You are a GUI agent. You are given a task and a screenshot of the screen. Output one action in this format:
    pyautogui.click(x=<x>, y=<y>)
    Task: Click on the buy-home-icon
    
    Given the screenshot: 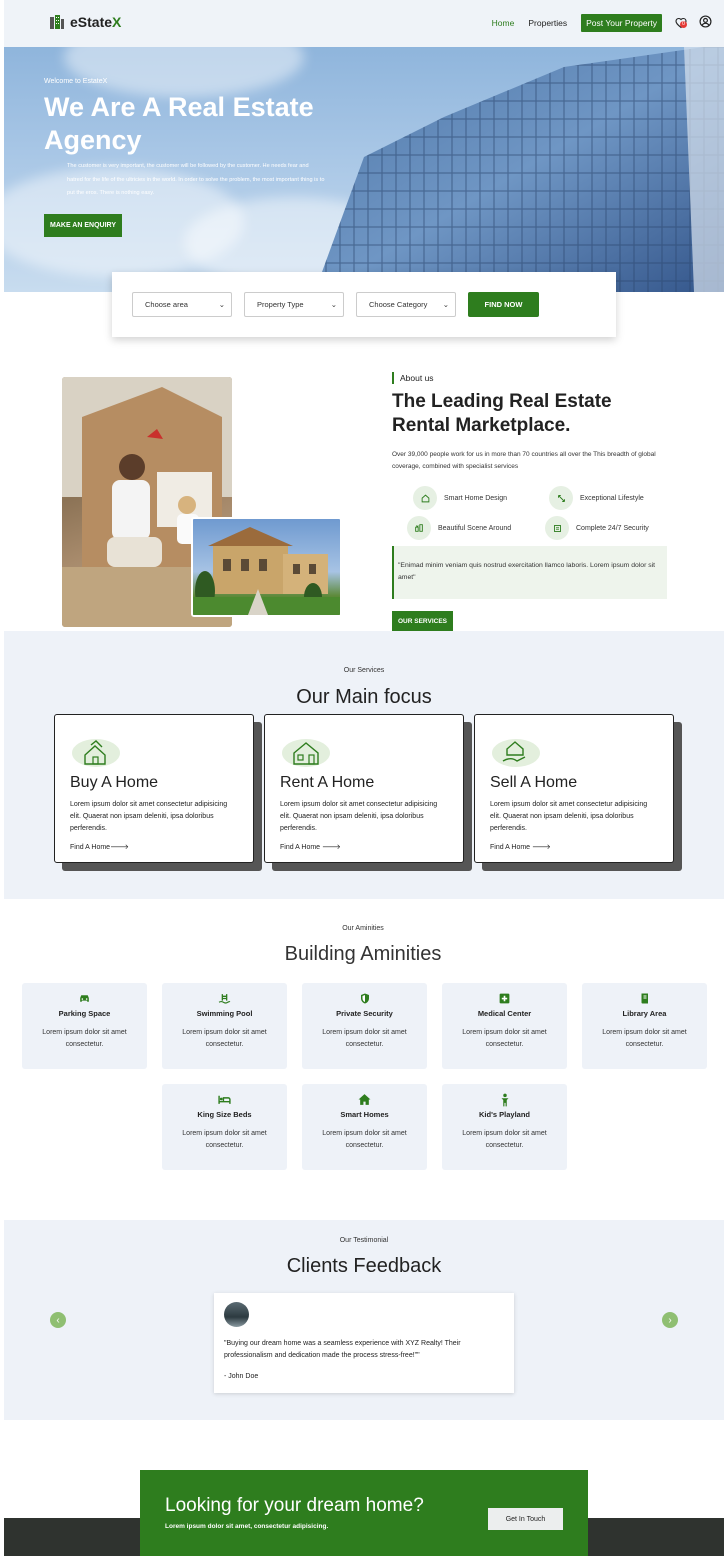 What is the action you would take?
    pyautogui.click(x=96, y=752)
    